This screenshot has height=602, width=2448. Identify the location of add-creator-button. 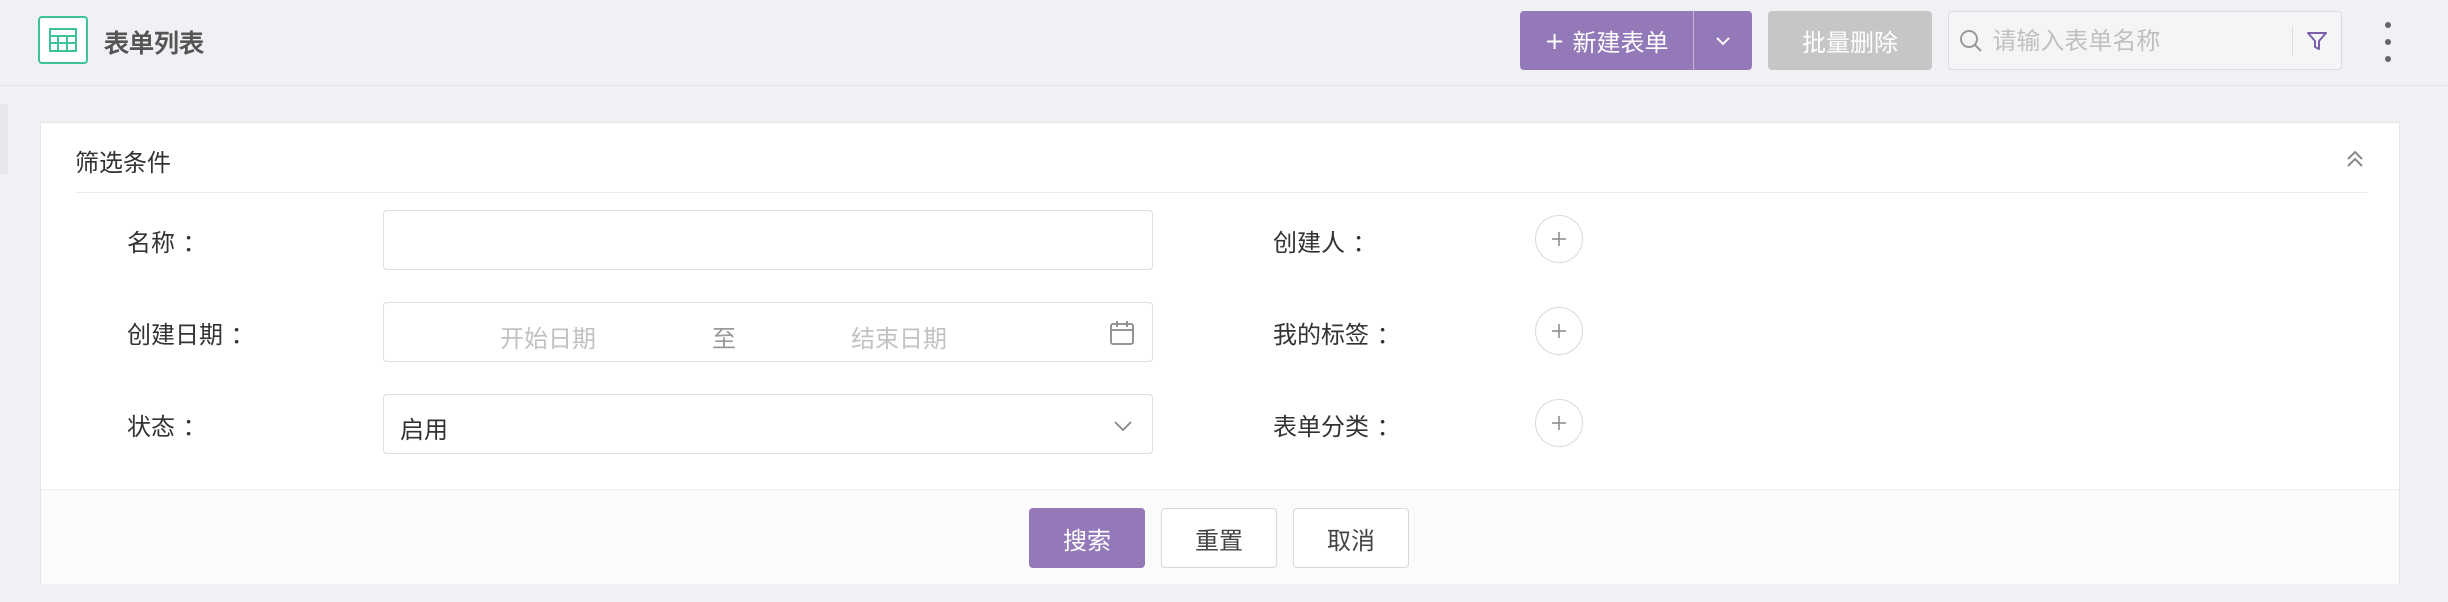
(1559, 239).